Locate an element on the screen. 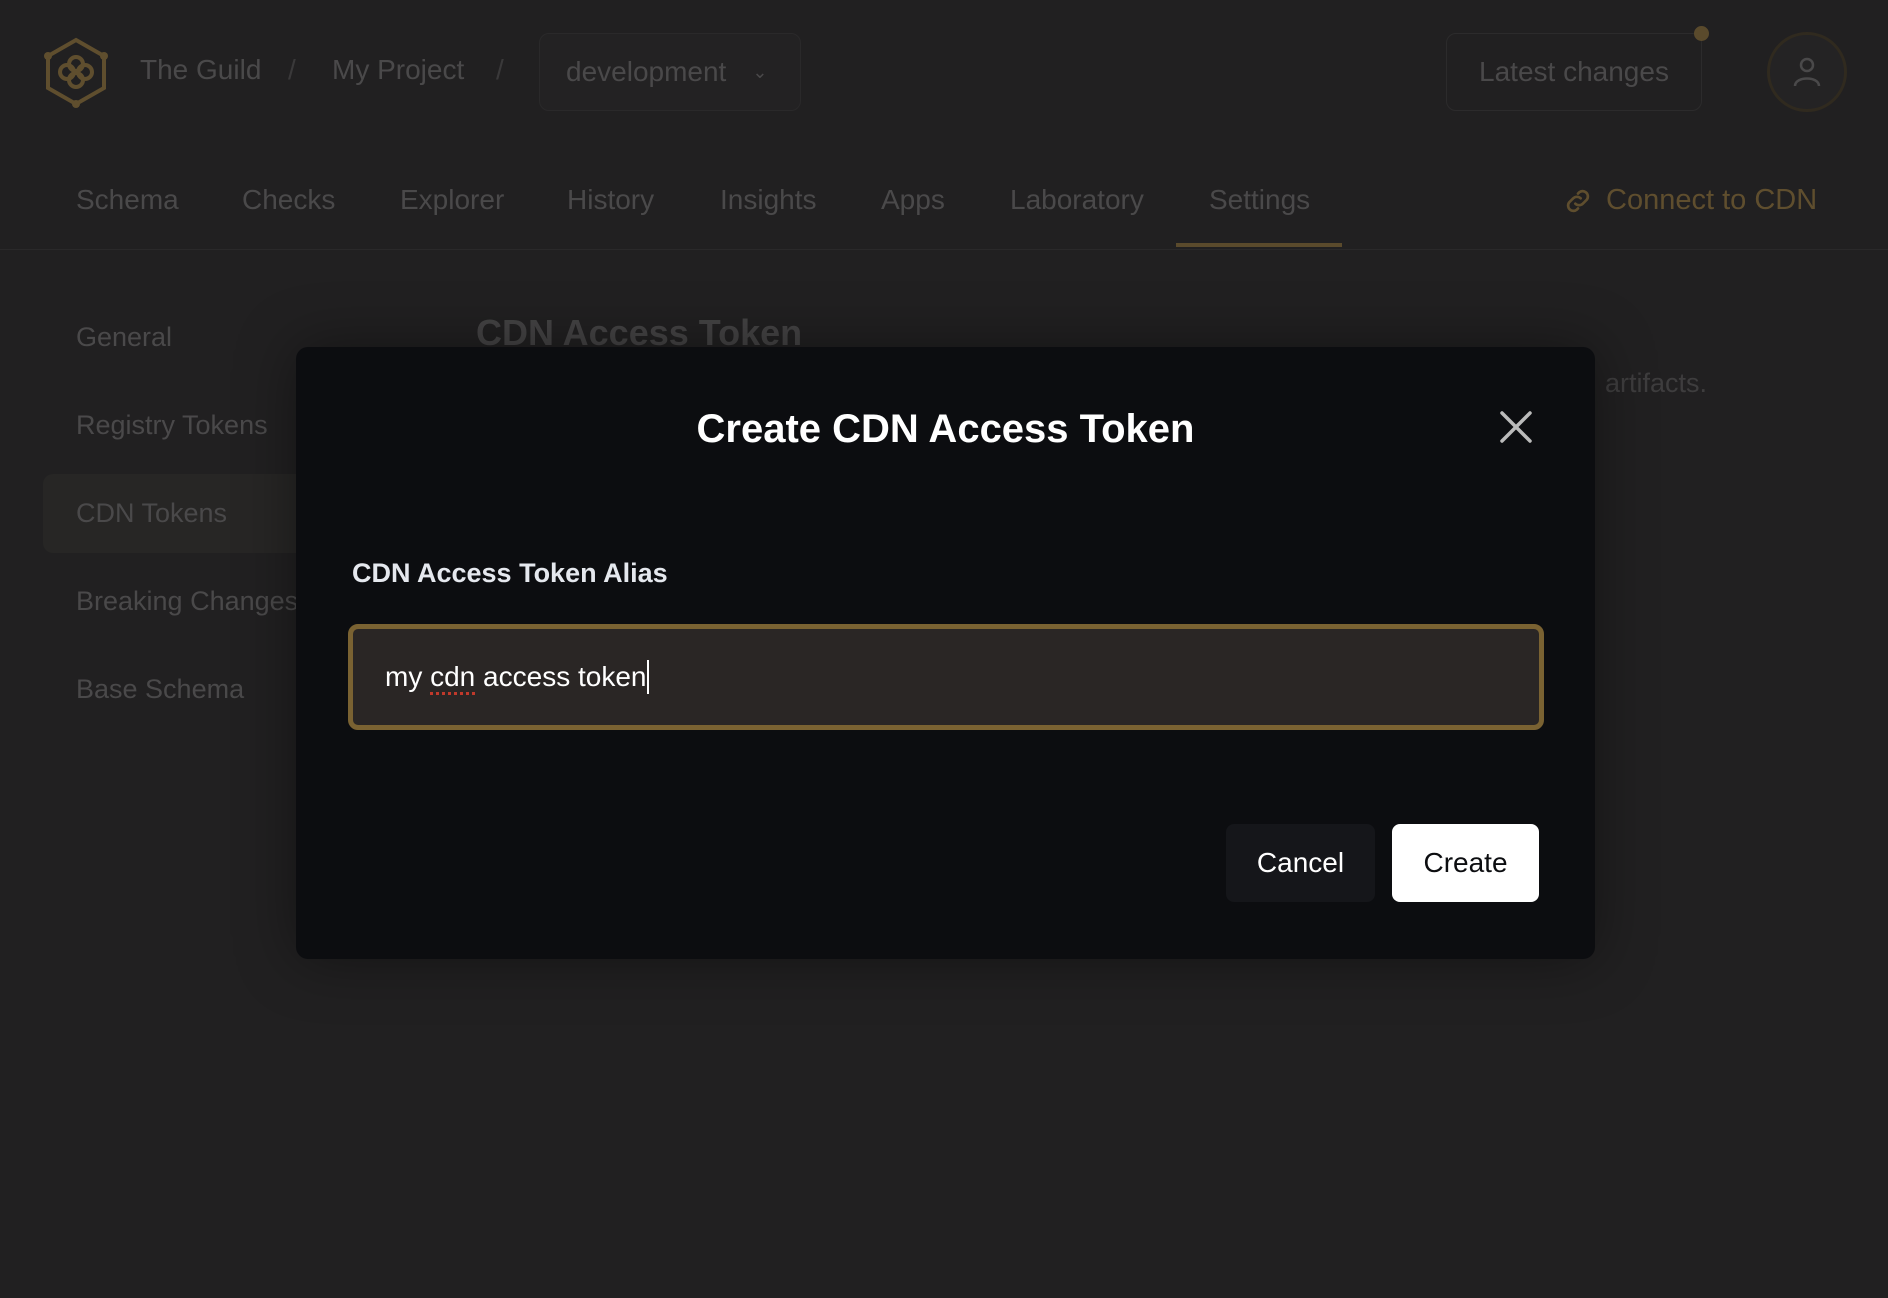 The height and width of the screenshot is (1298, 1888). tab-schema: Schema is located at coordinates (127, 200).